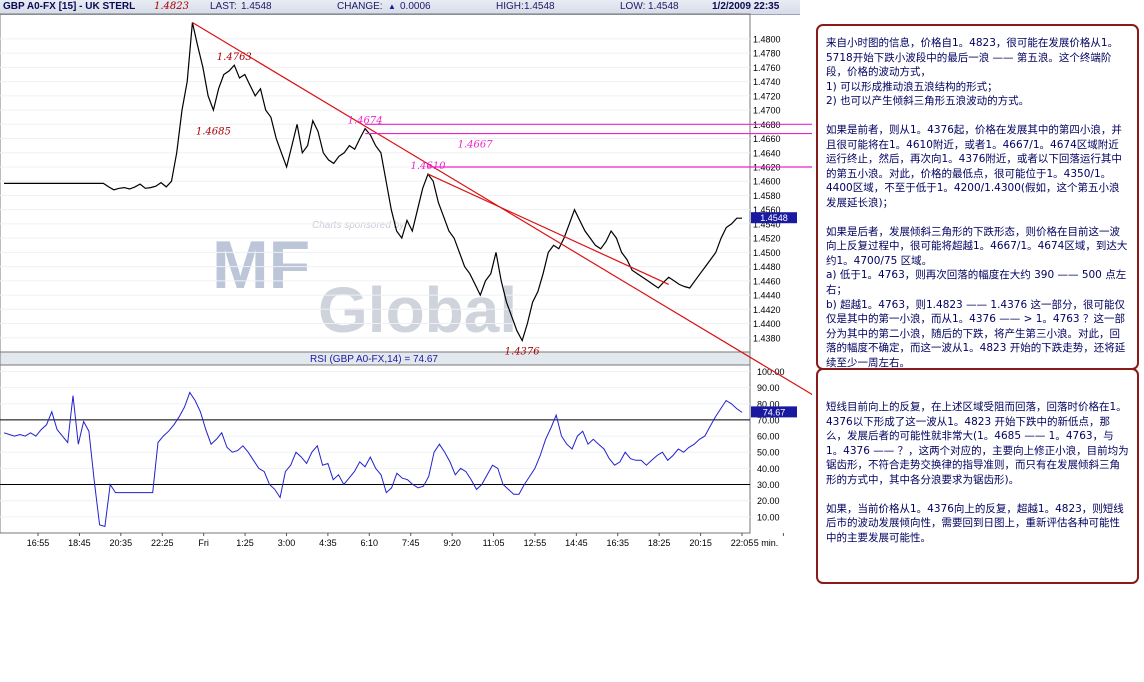 This screenshot has height=682, width=1144. What do you see at coordinates (365, 121) in the screenshot?
I see `price-annotation-label: 1.4674` at bounding box center [365, 121].